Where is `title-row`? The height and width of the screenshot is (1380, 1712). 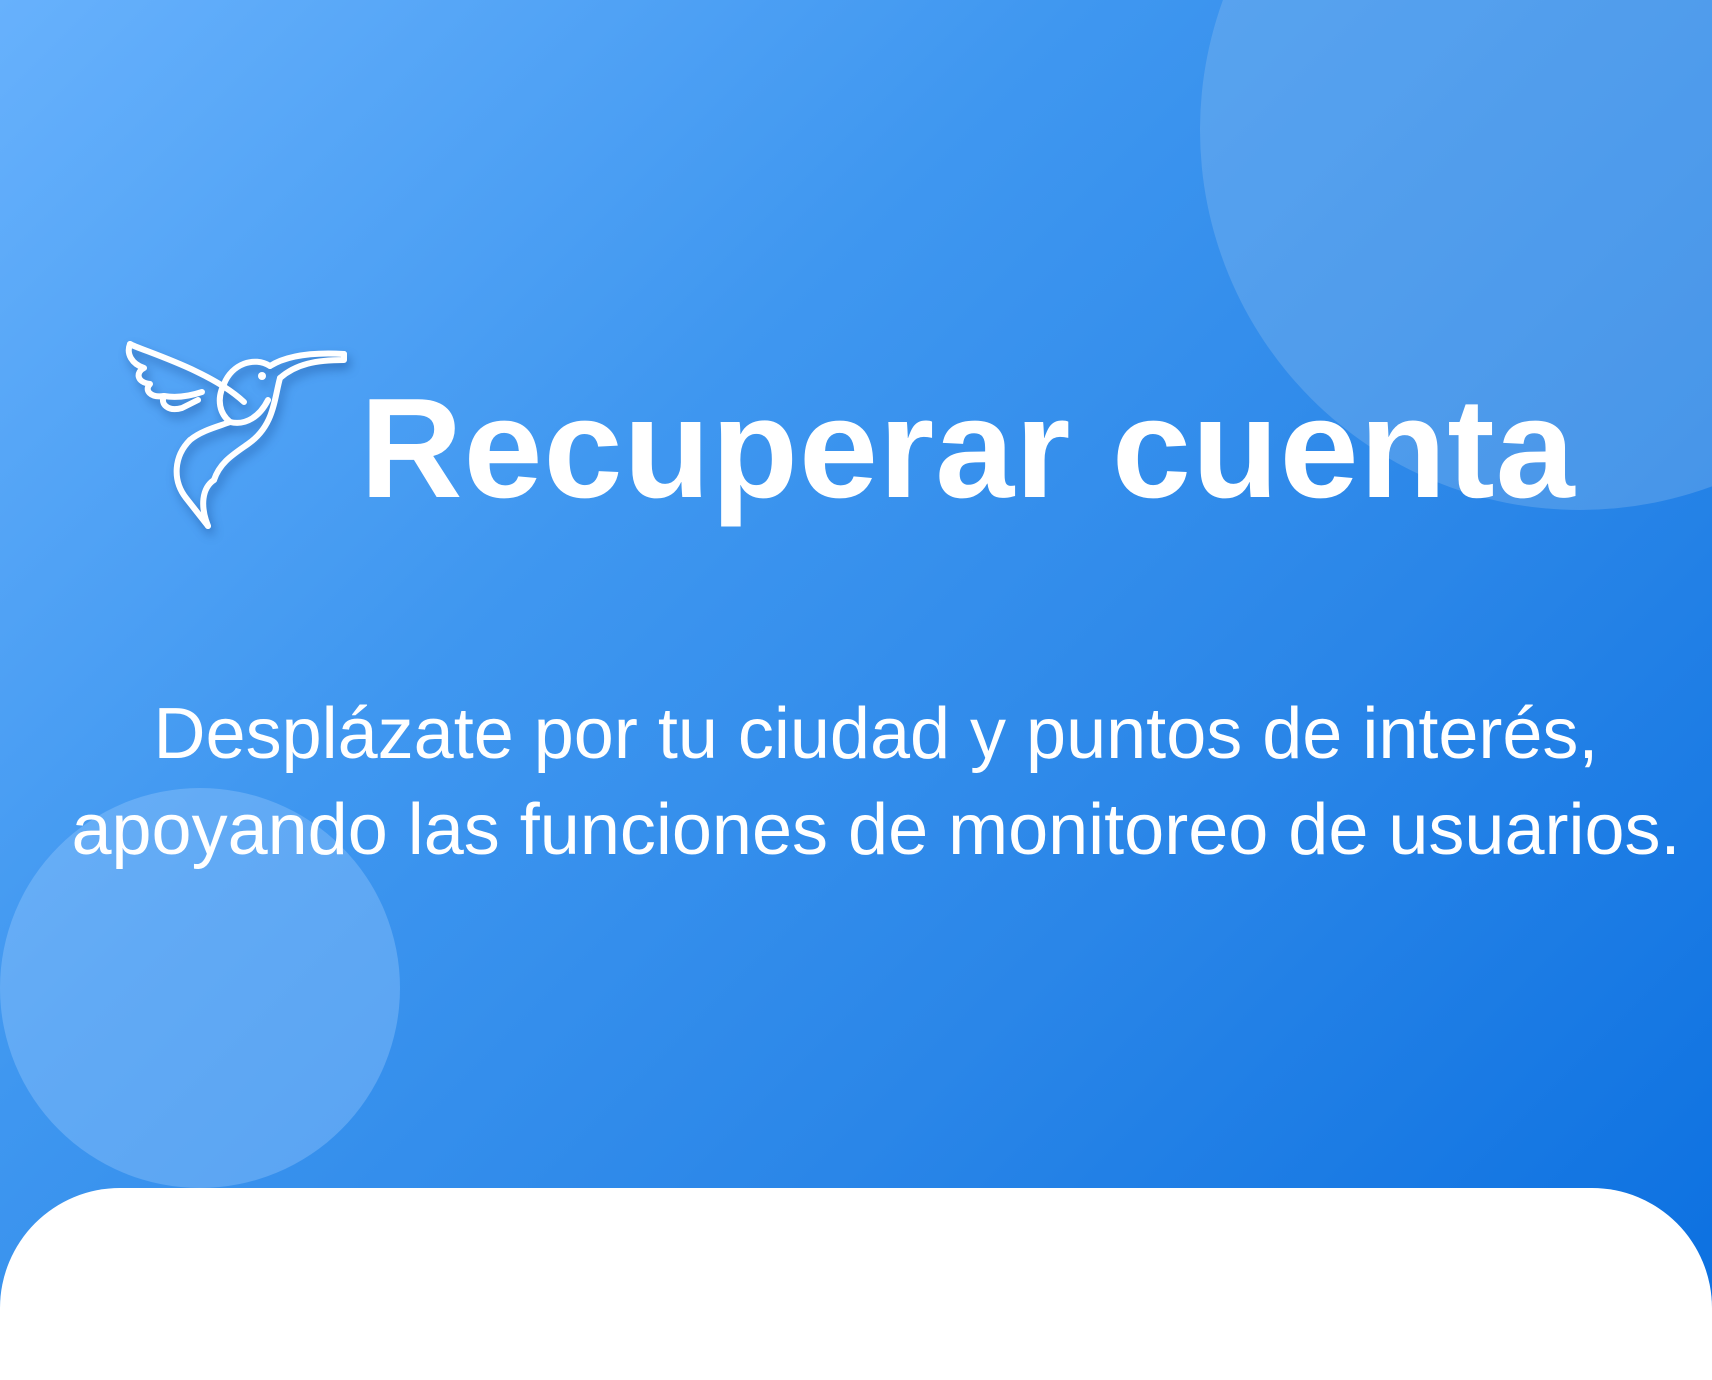
title-row is located at coordinates (240, 440).